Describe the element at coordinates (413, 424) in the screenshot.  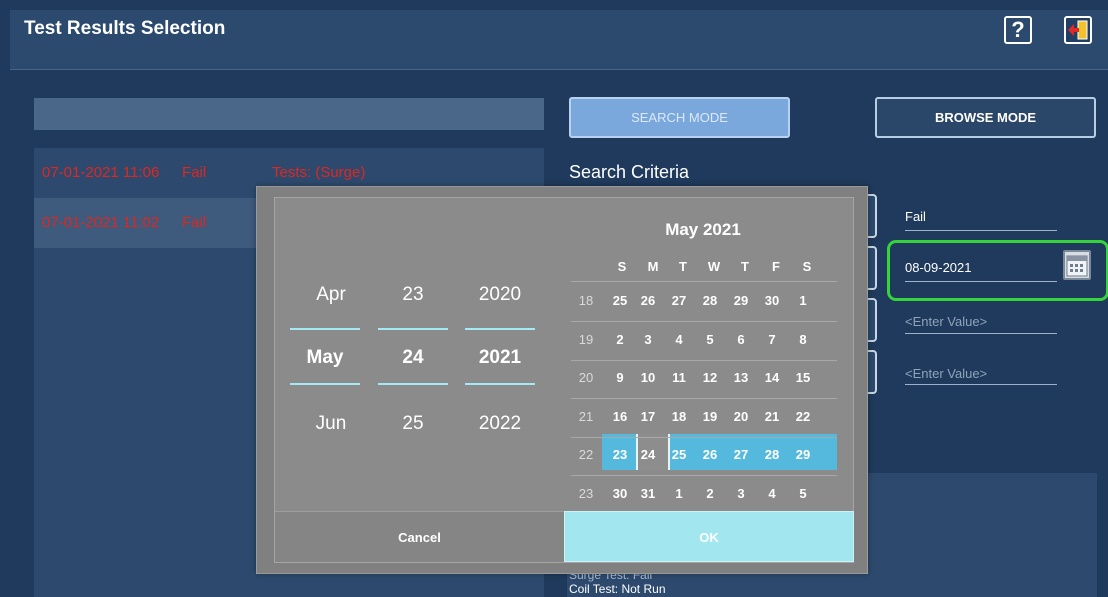
I see `day-wheel-next: 25` at that location.